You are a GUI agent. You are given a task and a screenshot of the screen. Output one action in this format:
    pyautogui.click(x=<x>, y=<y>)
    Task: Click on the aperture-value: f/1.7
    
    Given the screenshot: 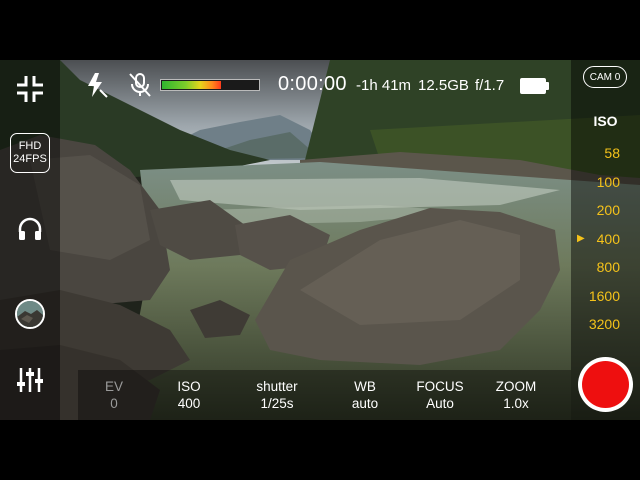 What is the action you would take?
    pyautogui.click(x=490, y=85)
    